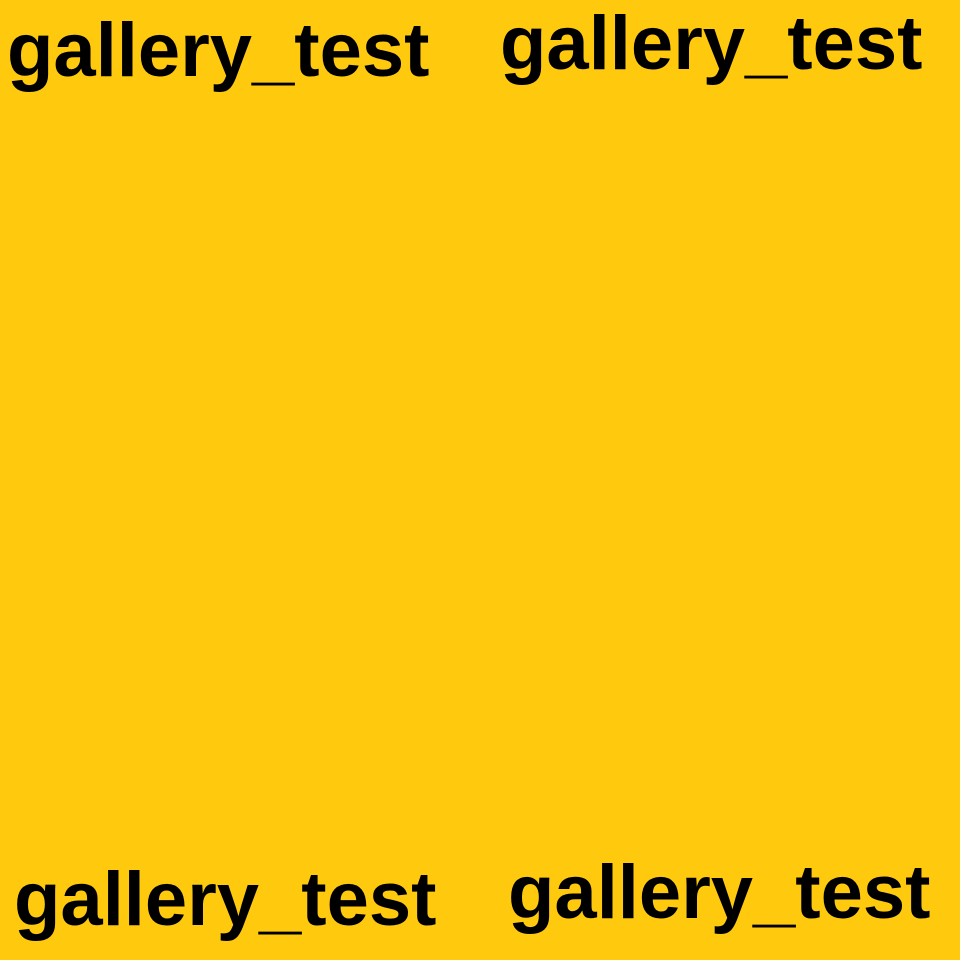  I want to click on label-bottom-right: gallery_test, so click(719, 892).